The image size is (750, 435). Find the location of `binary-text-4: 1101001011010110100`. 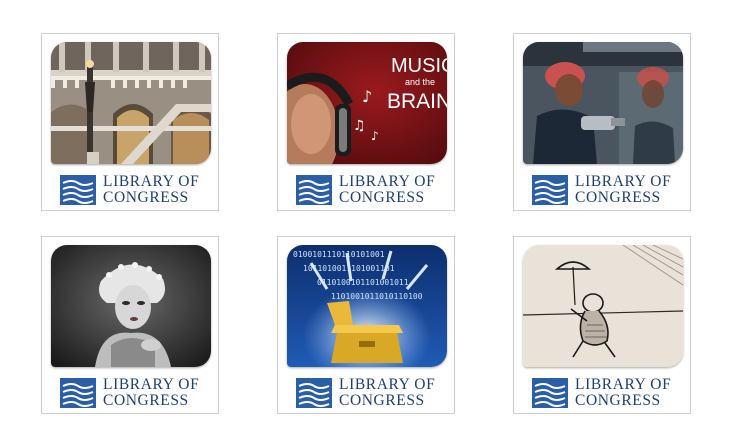

binary-text-4: 1101001011010110100 is located at coordinates (377, 296).